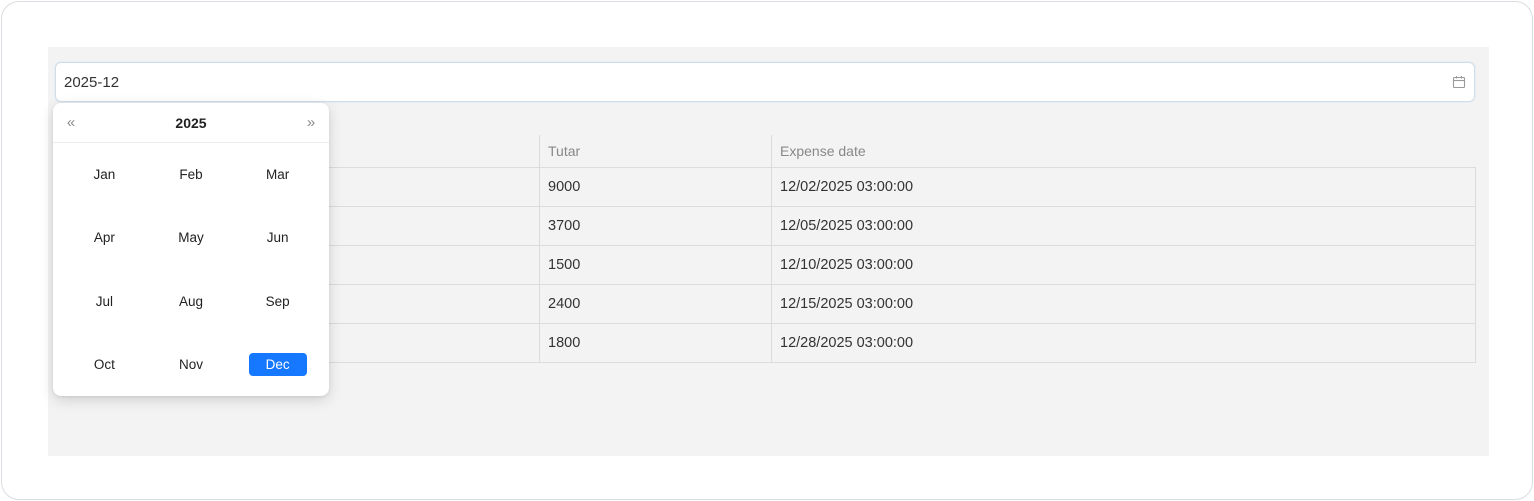  What do you see at coordinates (655, 342) in the screenshot?
I see `amount-cell: 1800` at bounding box center [655, 342].